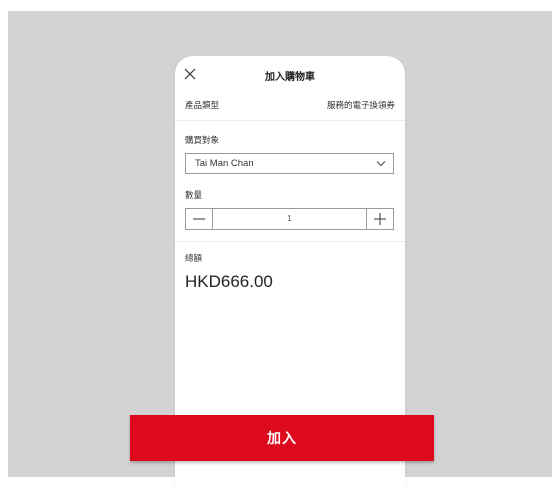 This screenshot has height=488, width=552. Describe the element at coordinates (194, 258) in the screenshot. I see `total-label: 總額` at that location.